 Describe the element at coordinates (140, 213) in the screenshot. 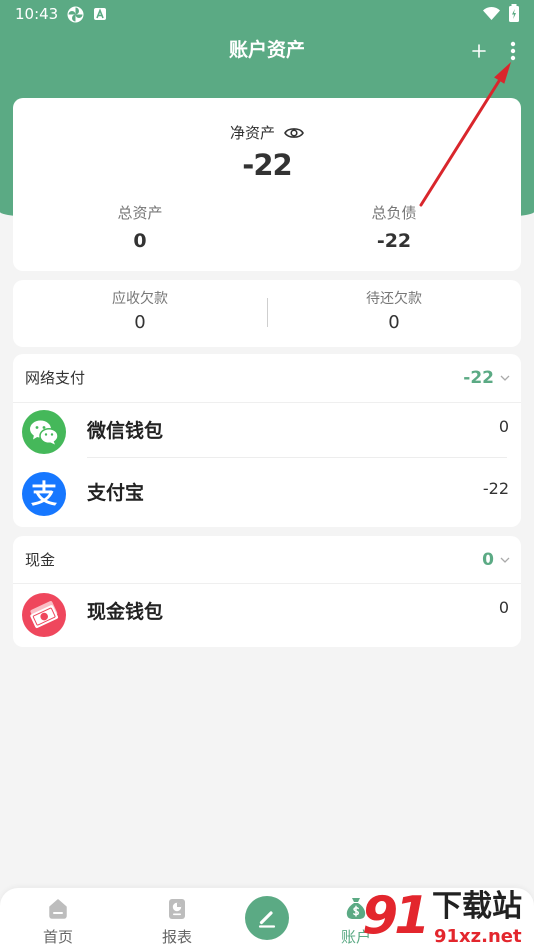

I see `total-assets-label: 总资产` at that location.